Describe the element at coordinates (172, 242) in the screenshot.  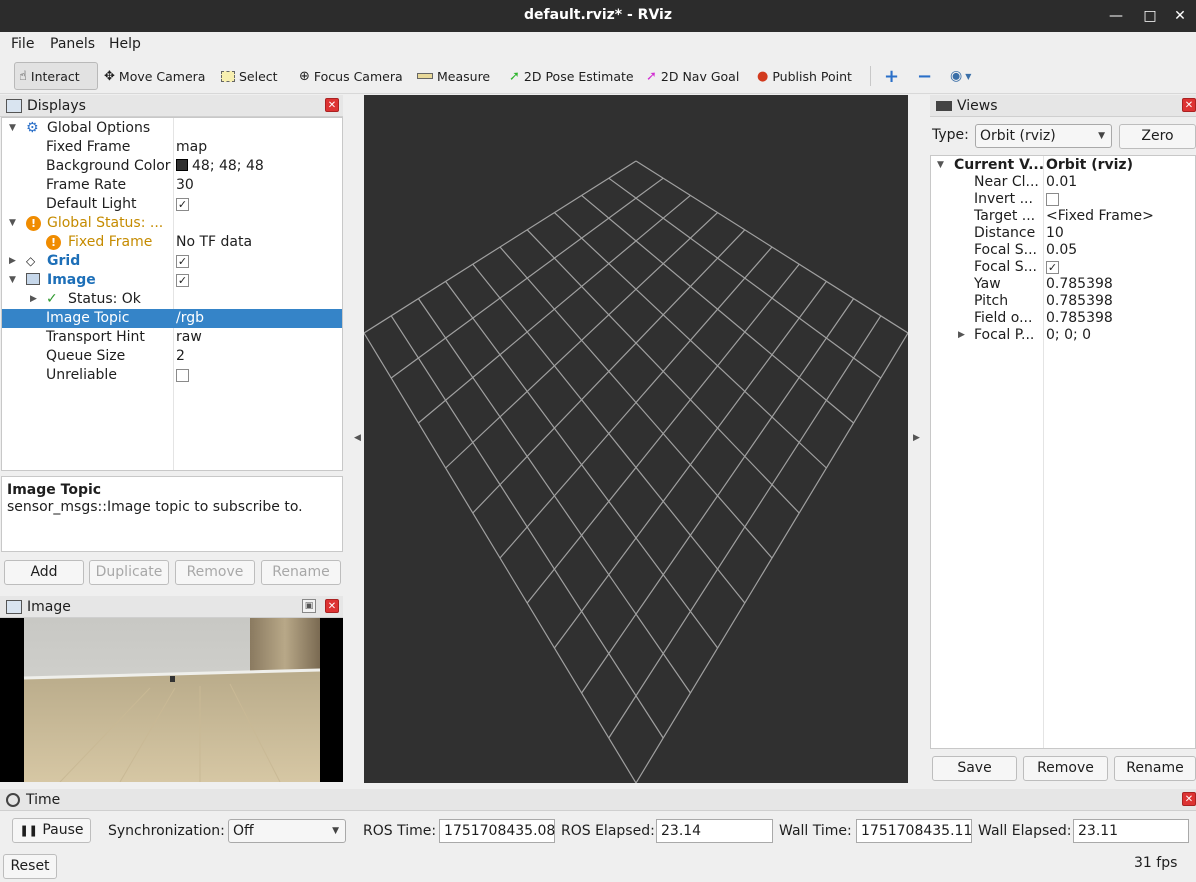
I see `tree-row-status-fixed-frame: ! Fixed Frame No TF data` at that location.